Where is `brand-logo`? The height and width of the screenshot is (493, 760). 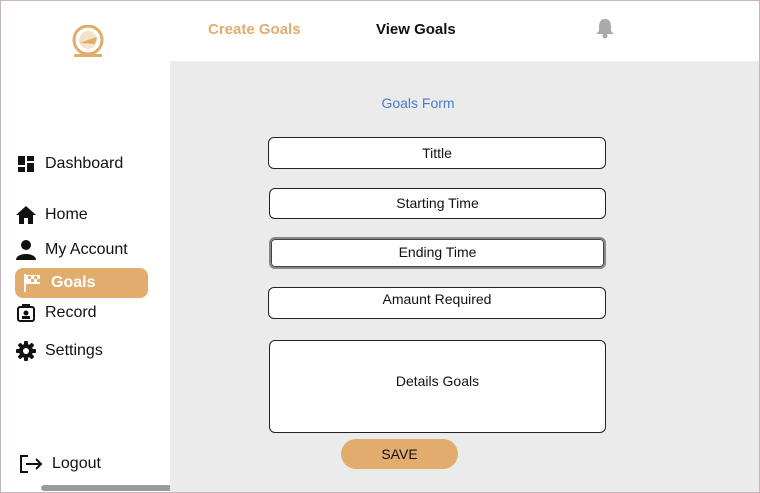
brand-logo is located at coordinates (88, 41).